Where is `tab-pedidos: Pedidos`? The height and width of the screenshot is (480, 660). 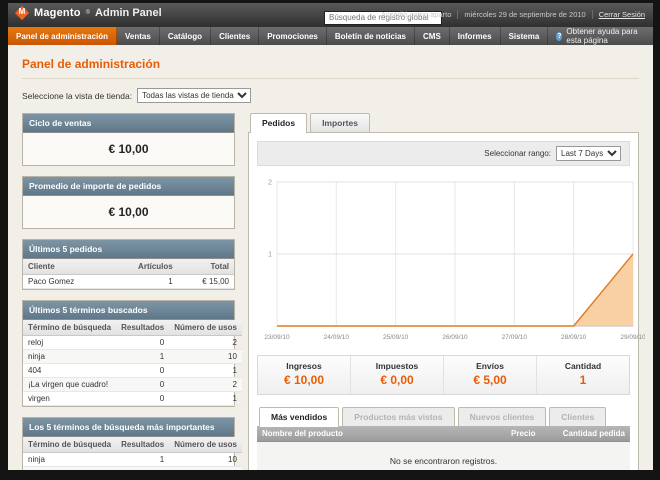 tab-pedidos: Pedidos is located at coordinates (279, 123).